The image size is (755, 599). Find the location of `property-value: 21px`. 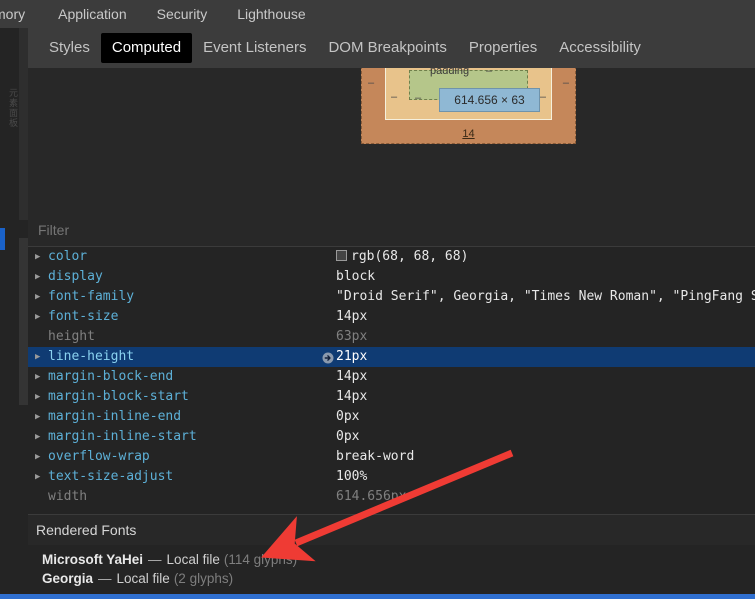

property-value: 21px is located at coordinates (352, 356).